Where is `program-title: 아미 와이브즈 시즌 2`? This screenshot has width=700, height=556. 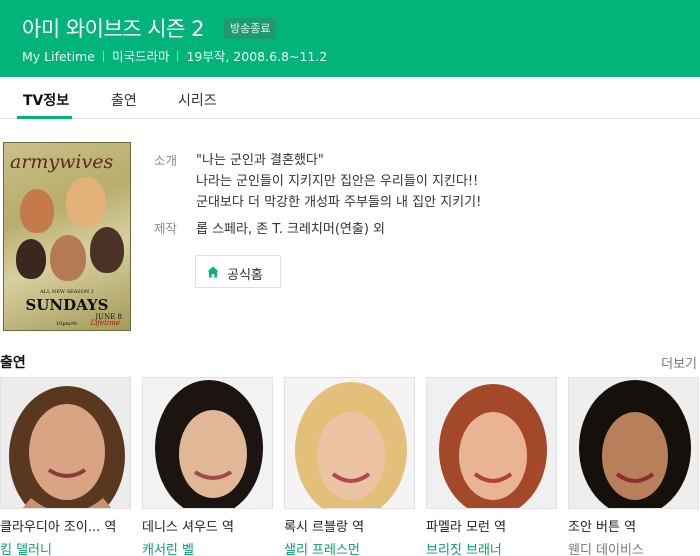 program-title: 아미 와이브즈 시즌 2 is located at coordinates (113, 28).